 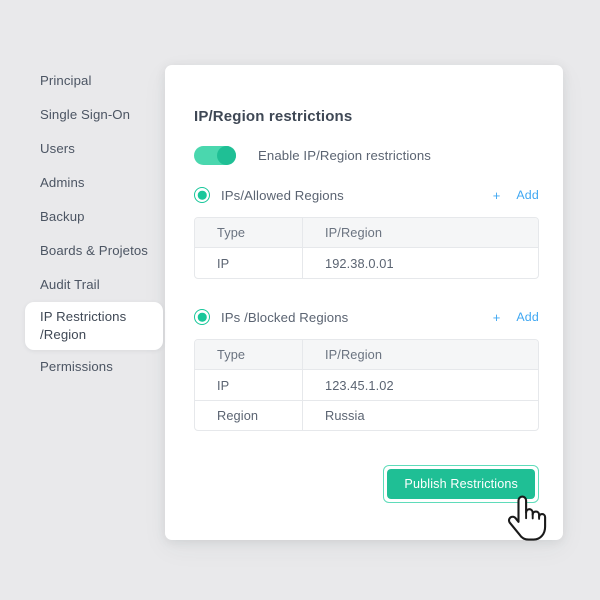 What do you see at coordinates (344, 155) in the screenshot?
I see `enable-restrictions-label: Enable IP/Region restrictions` at bounding box center [344, 155].